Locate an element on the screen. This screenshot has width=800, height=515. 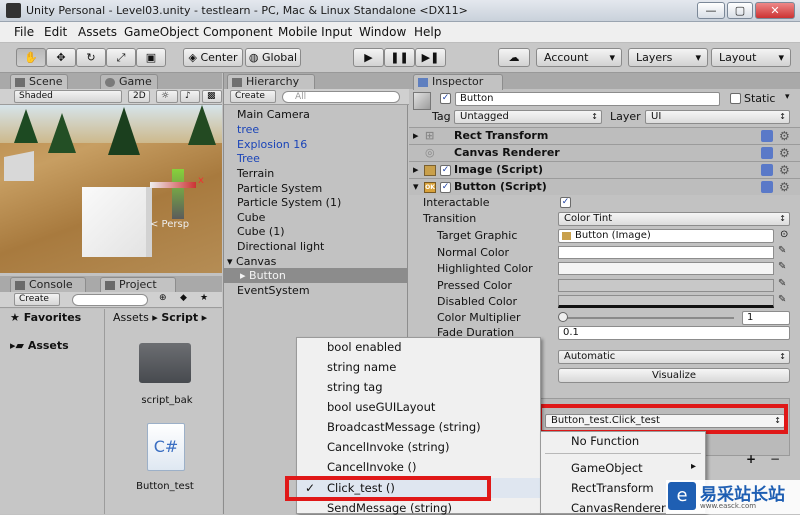
pause-button: ❚❚ is located at coordinates (399, 57).